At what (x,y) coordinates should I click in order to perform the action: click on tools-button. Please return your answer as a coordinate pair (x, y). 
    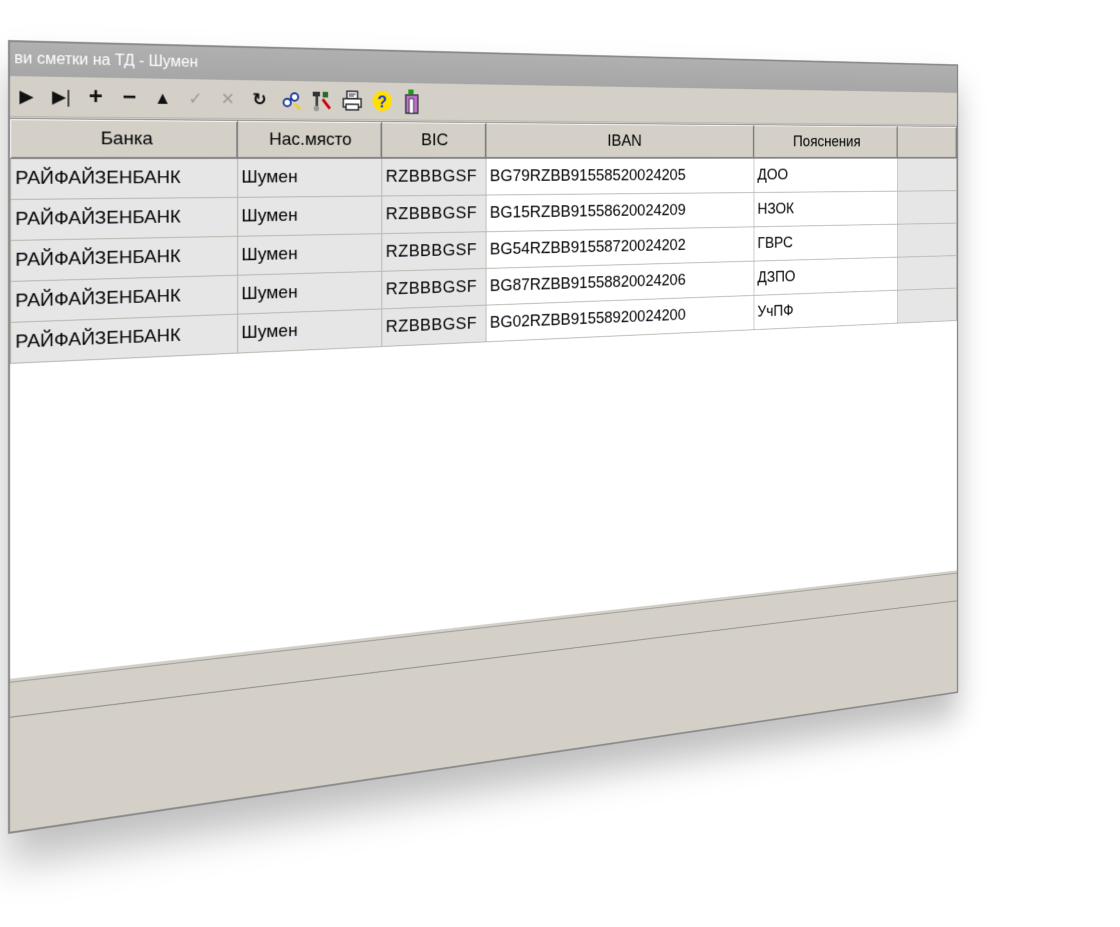
    Looking at the image, I should click on (321, 100).